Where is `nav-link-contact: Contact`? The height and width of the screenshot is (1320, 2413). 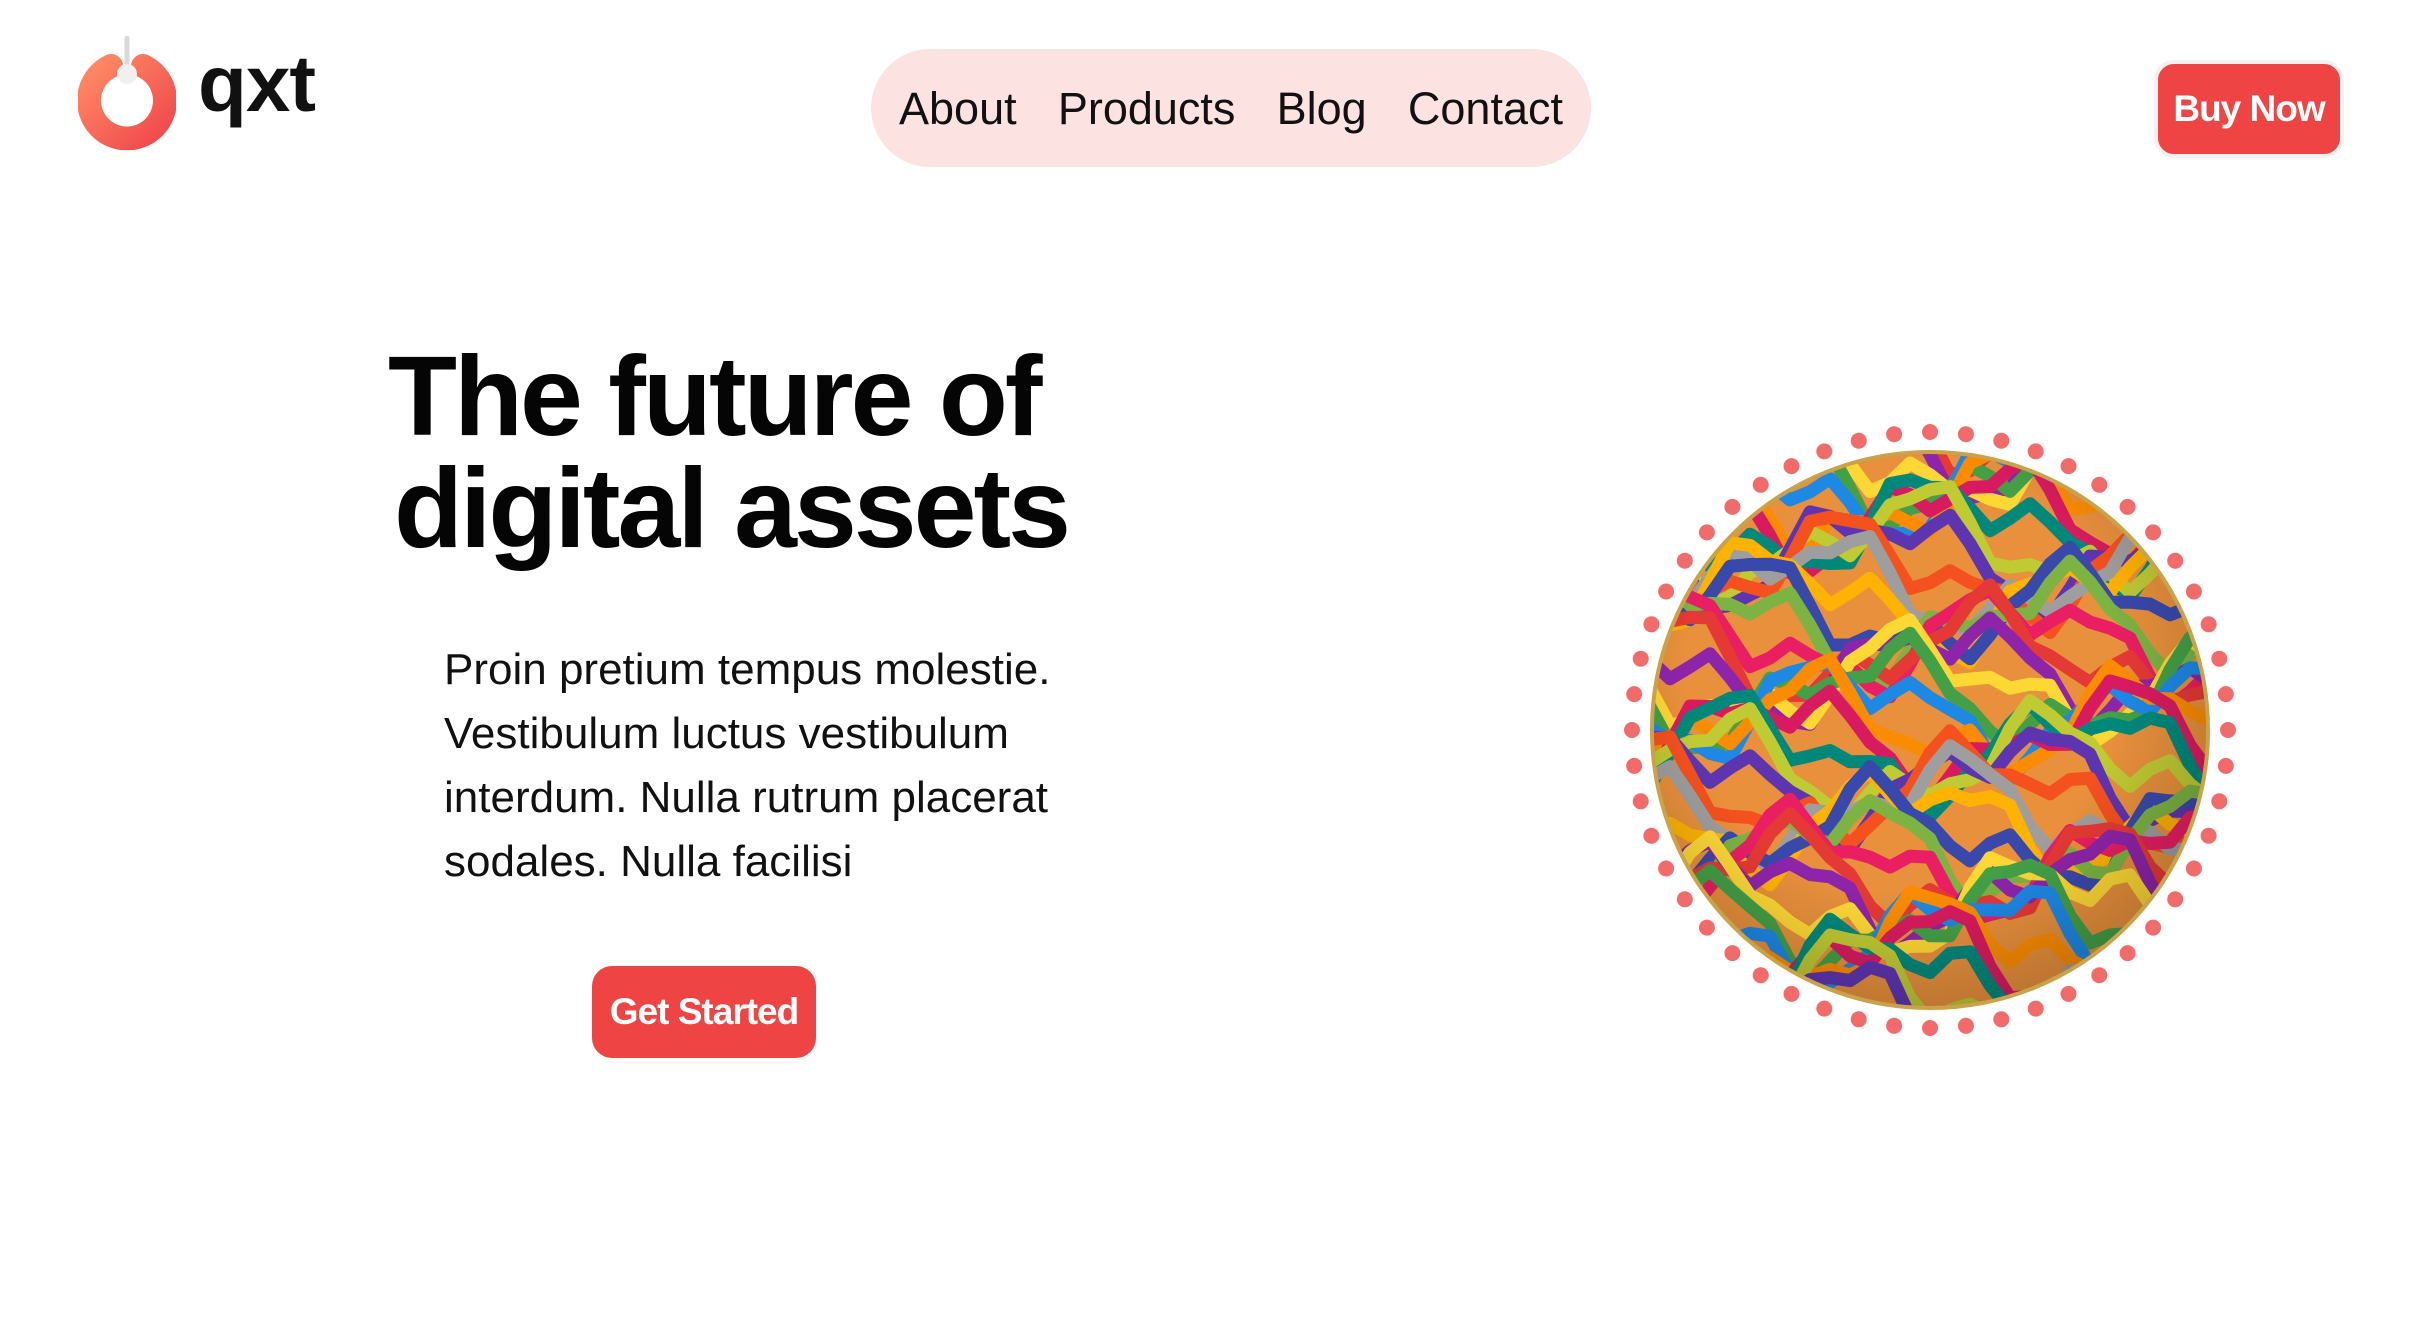 nav-link-contact: Contact is located at coordinates (1485, 108).